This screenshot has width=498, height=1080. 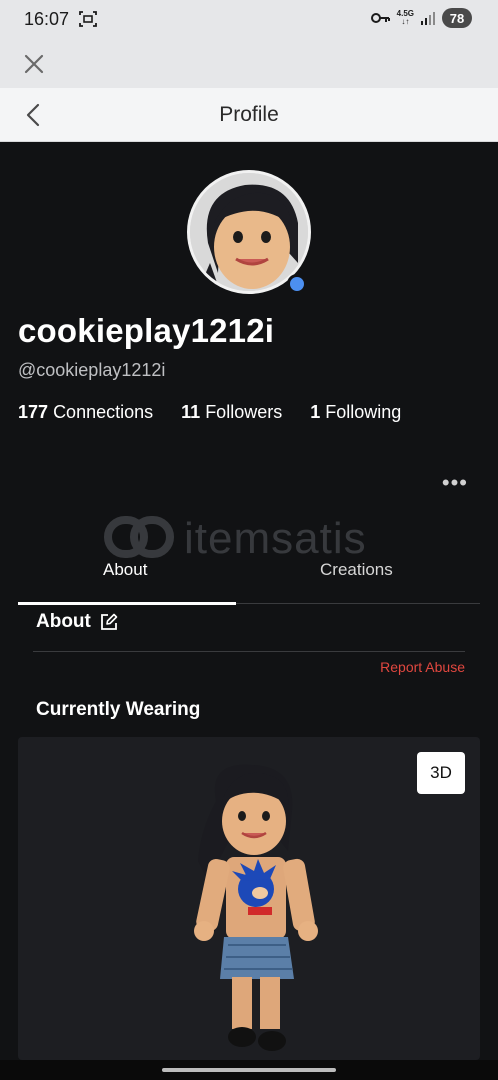 I want to click on avatar-headshot, so click(x=249, y=232).